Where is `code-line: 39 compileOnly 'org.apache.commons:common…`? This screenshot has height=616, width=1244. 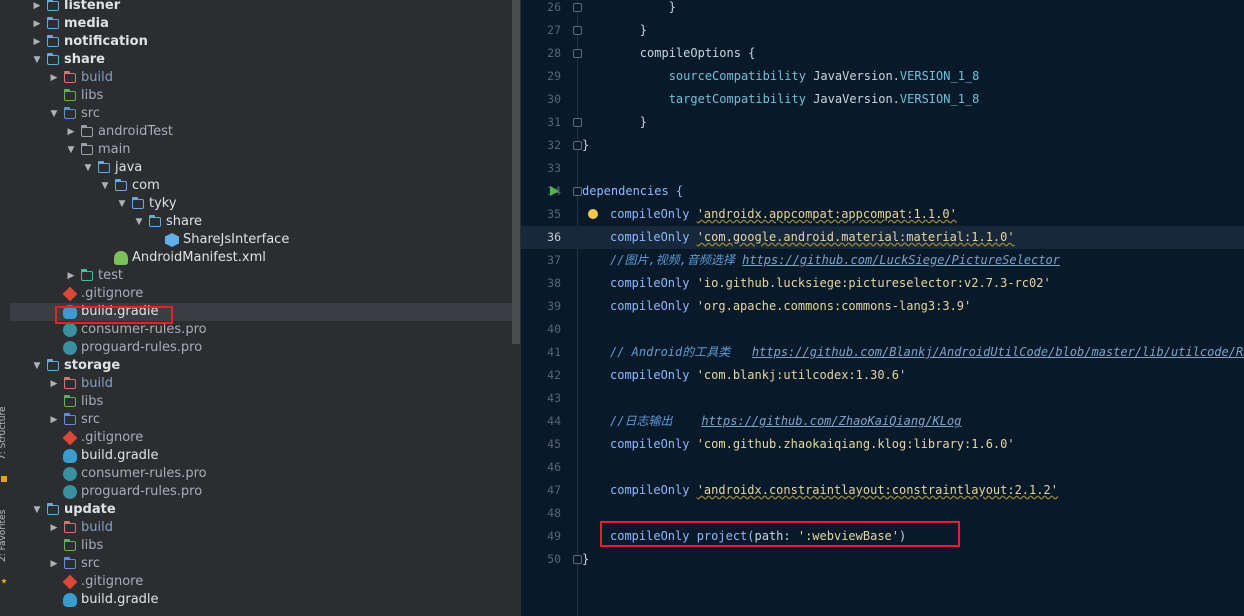 code-line: 39 compileOnly 'org.apache.commons:common… is located at coordinates (882, 306).